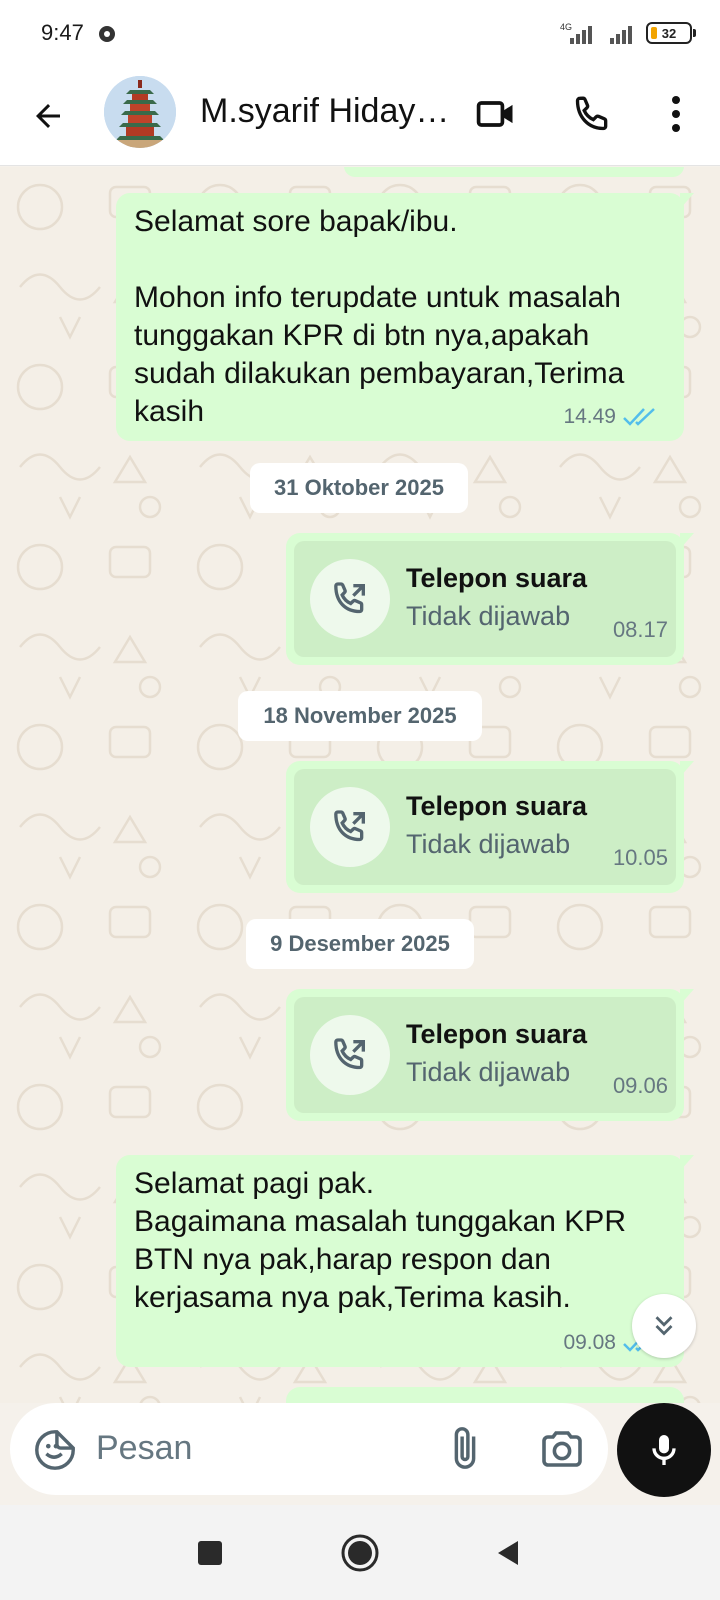  I want to click on message-composer: Pesan, so click(360, 1454).